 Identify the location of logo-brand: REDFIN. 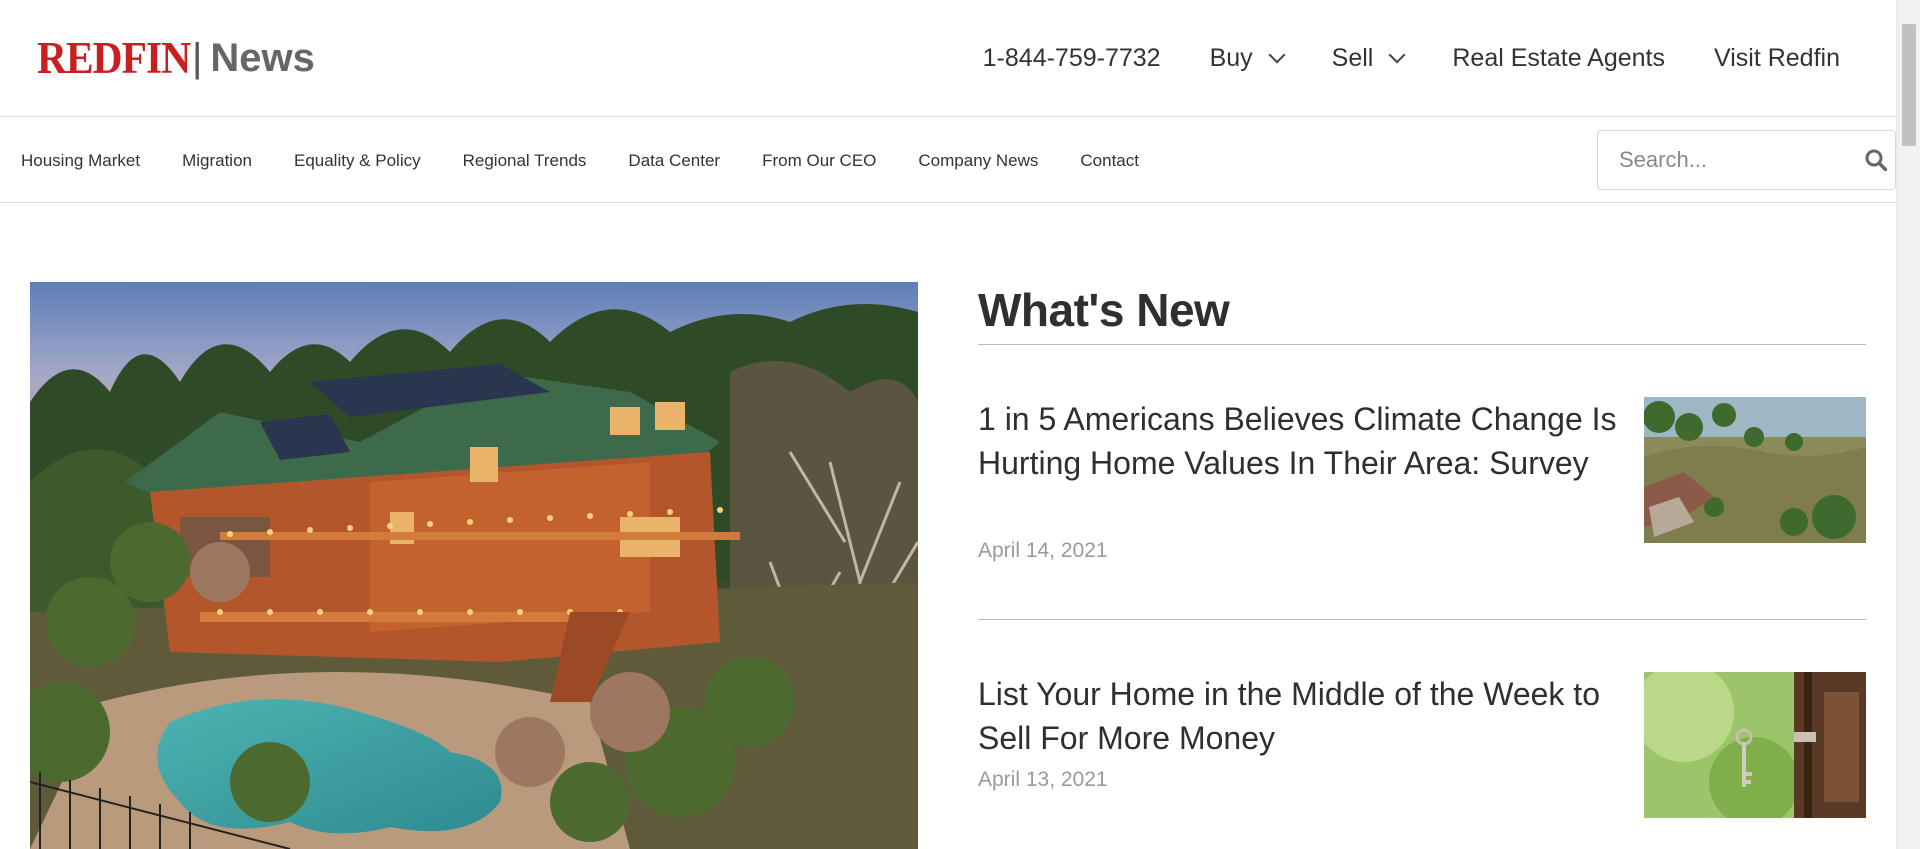
(114, 57).